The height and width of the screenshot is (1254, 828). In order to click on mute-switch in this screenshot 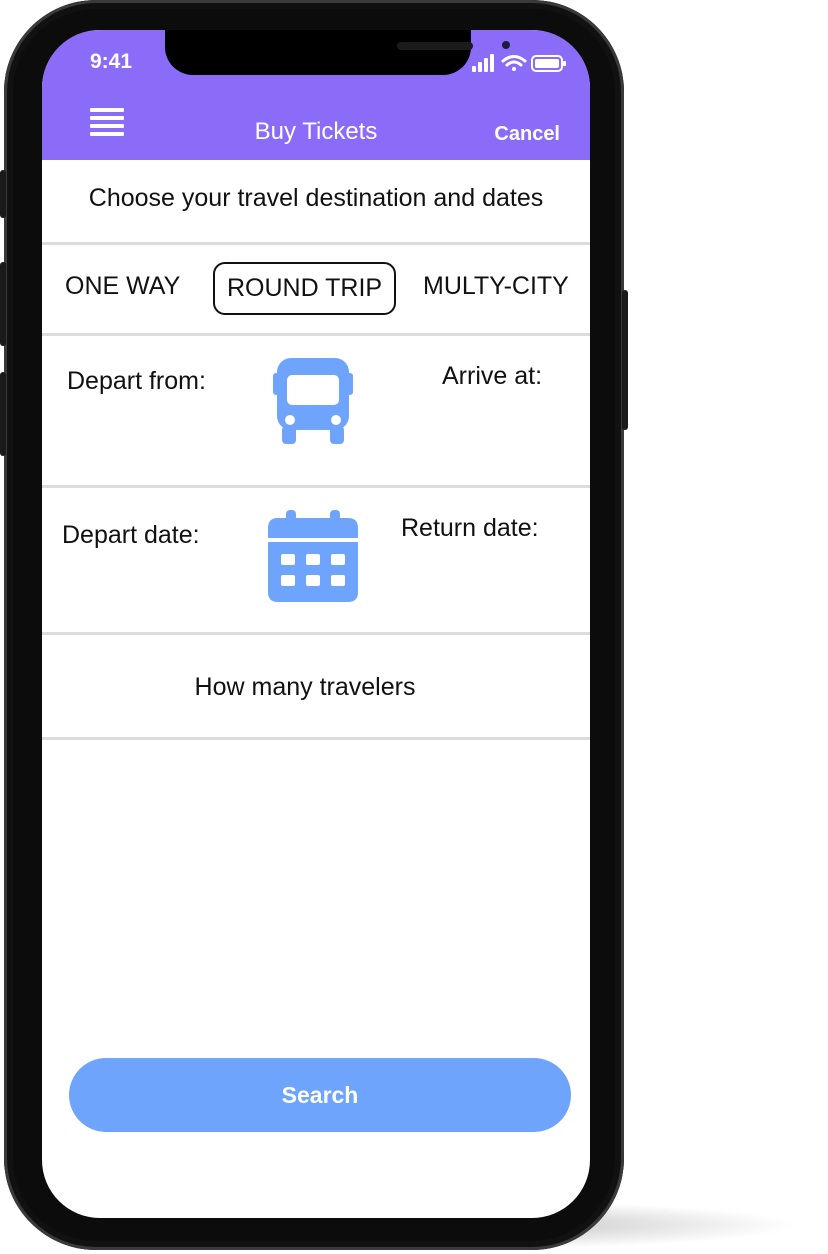, I will do `click(3, 194)`.